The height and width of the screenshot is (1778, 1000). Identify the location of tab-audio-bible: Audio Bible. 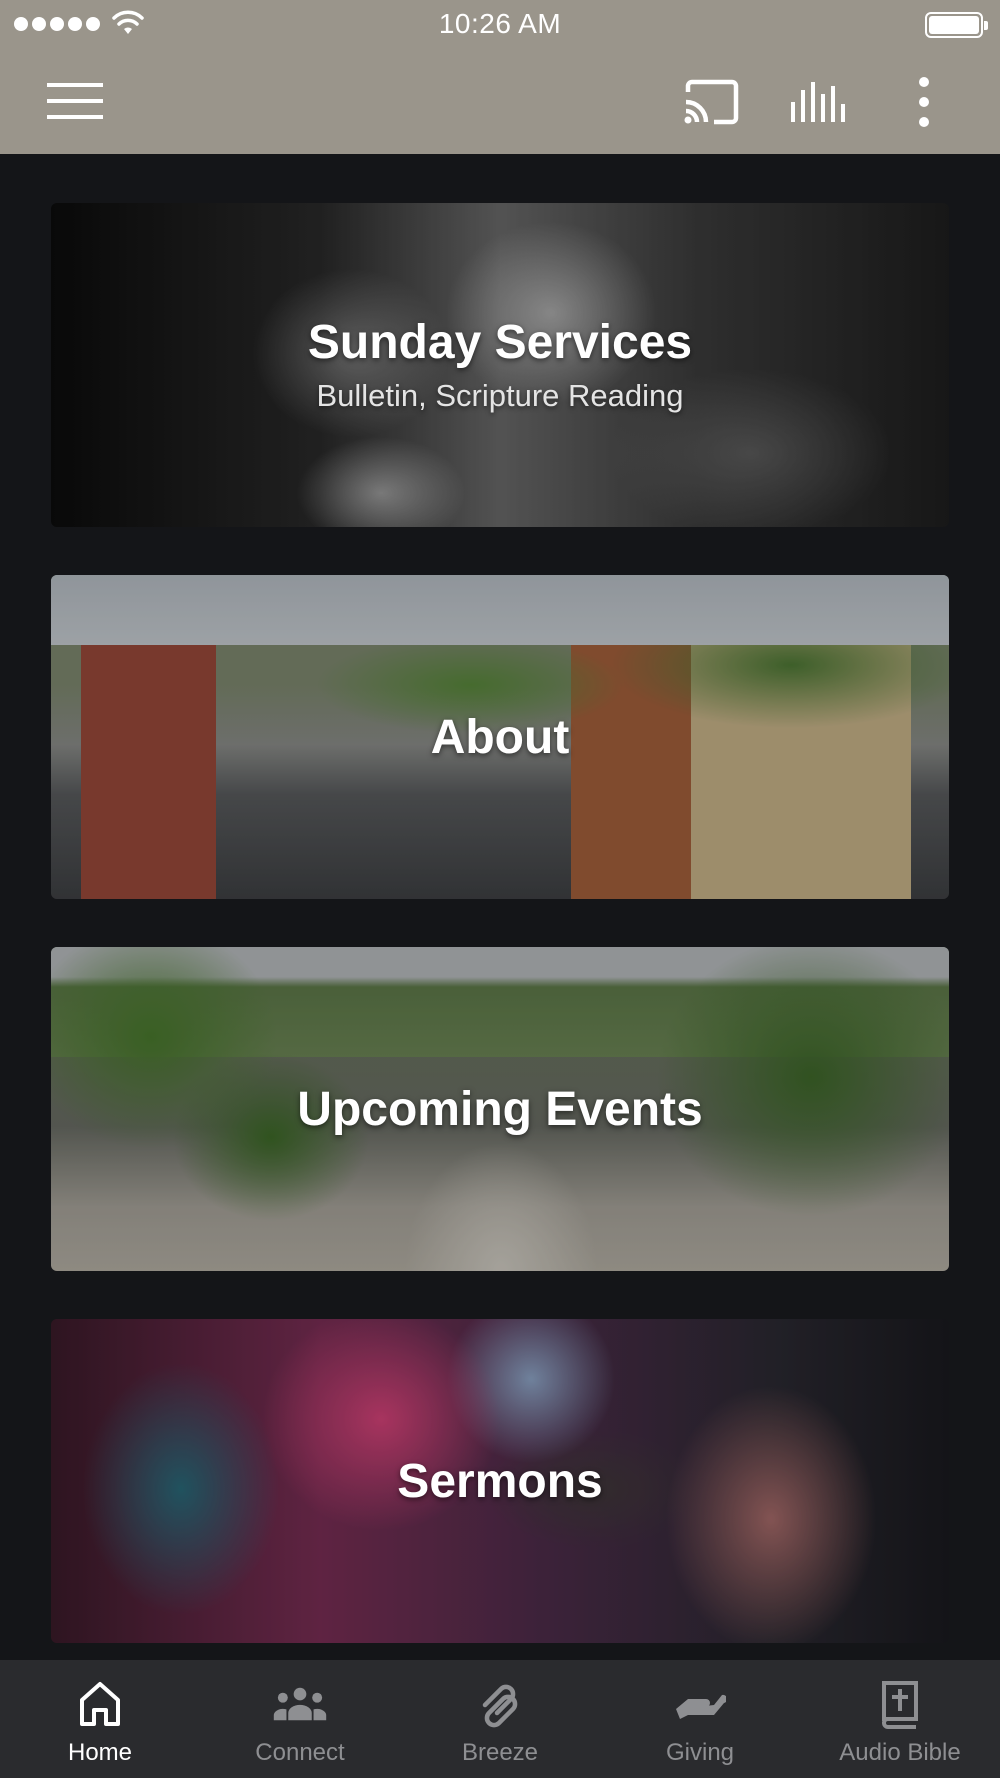
(900, 1719).